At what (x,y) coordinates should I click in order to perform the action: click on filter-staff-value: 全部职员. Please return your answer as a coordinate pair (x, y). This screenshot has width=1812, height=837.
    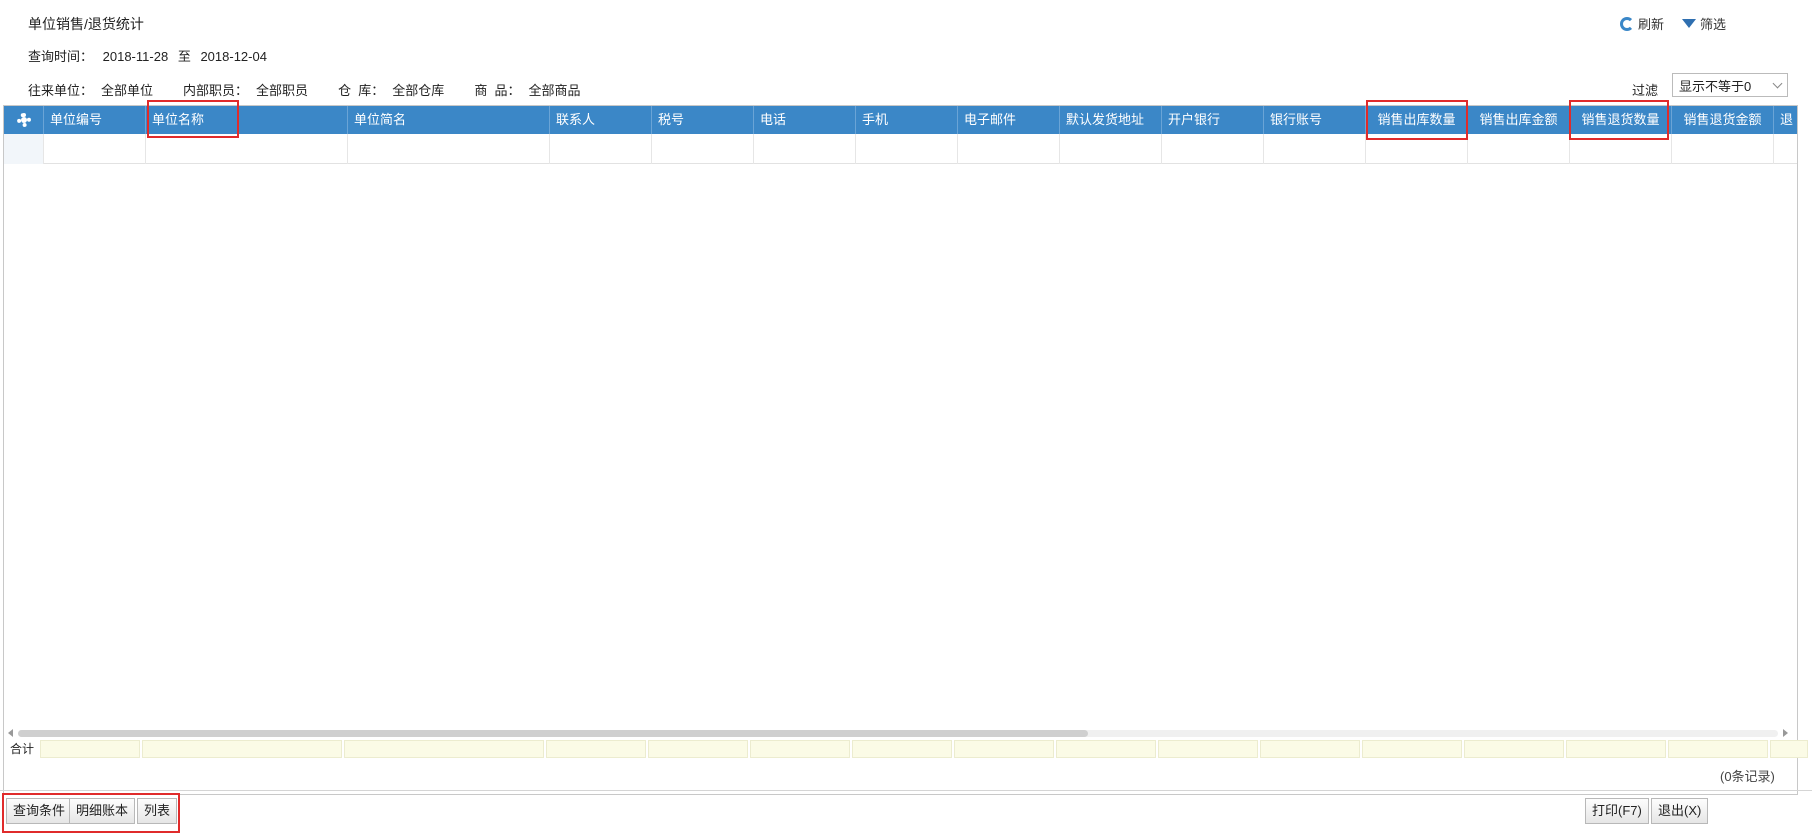
    Looking at the image, I should click on (282, 90).